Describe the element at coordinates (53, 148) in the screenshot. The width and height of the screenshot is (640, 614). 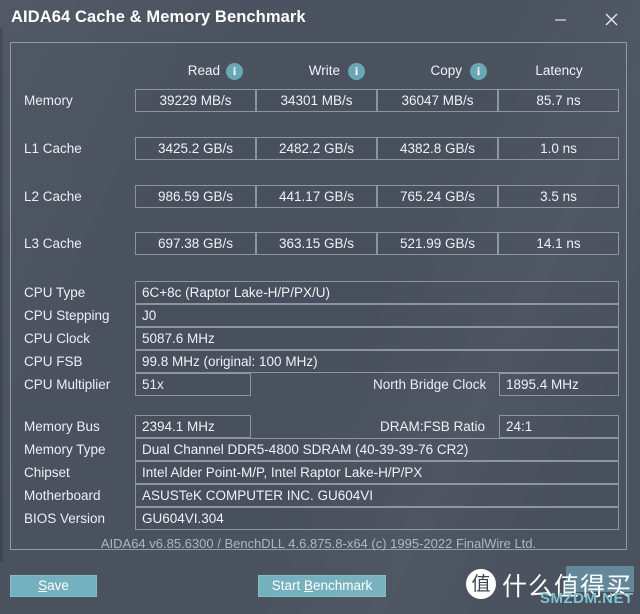
I see `row-label-l1-cache: L1 Cache` at that location.